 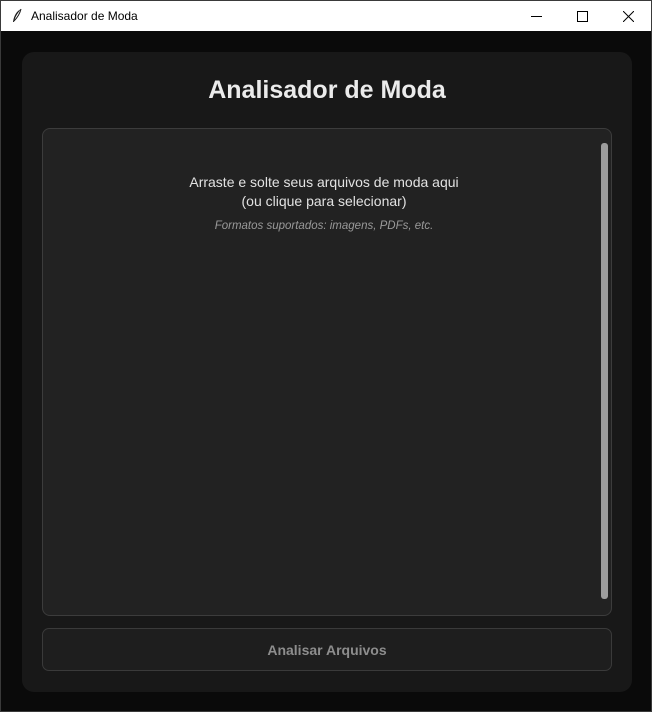 I want to click on title-bar: Analisador de Moda, so click(x=326, y=16).